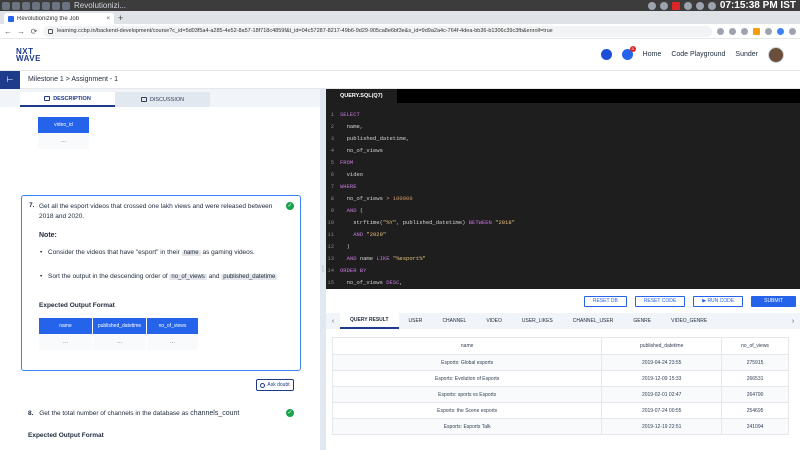 The height and width of the screenshot is (450, 800). Describe the element at coordinates (758, 5) in the screenshot. I see `clock: 07:15:38 PM IST` at that location.